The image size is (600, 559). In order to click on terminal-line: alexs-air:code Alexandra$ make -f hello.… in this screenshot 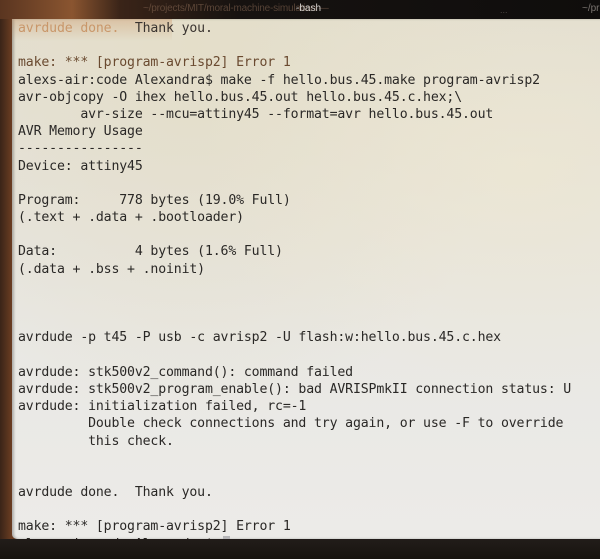, I will do `click(294, 80)`.